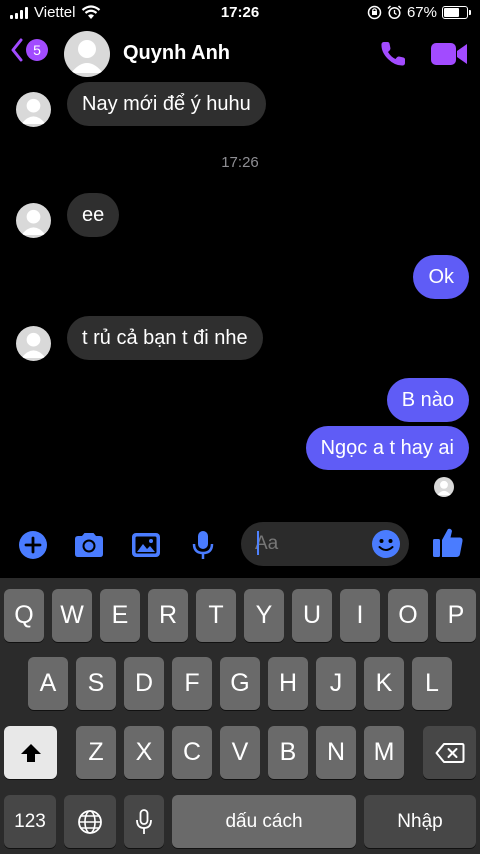  I want to click on return-key: Nhập, so click(420, 821).